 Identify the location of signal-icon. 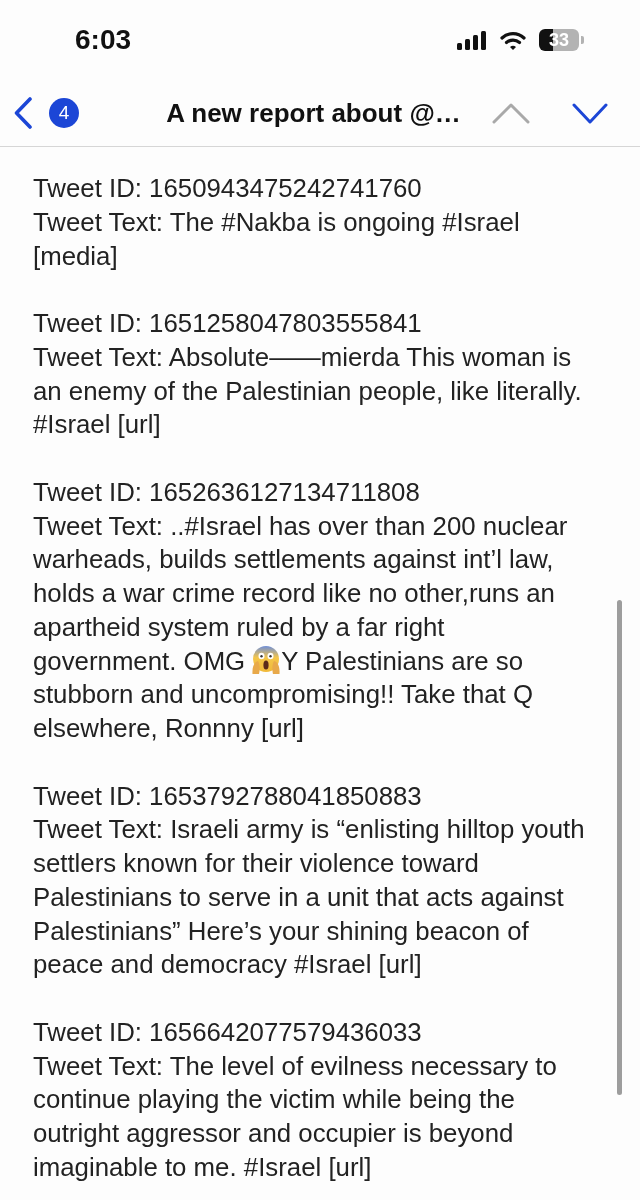
(472, 40).